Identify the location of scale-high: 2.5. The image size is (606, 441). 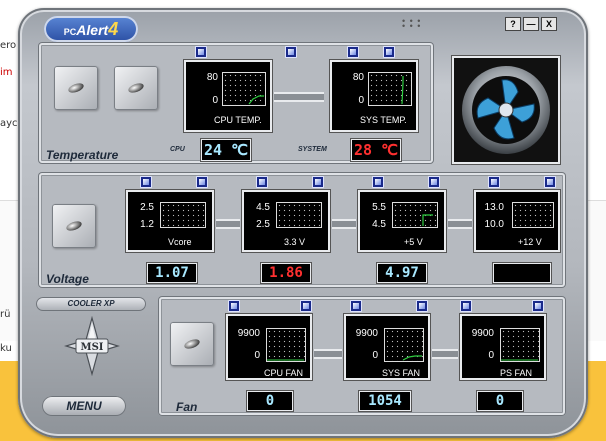
(147, 207).